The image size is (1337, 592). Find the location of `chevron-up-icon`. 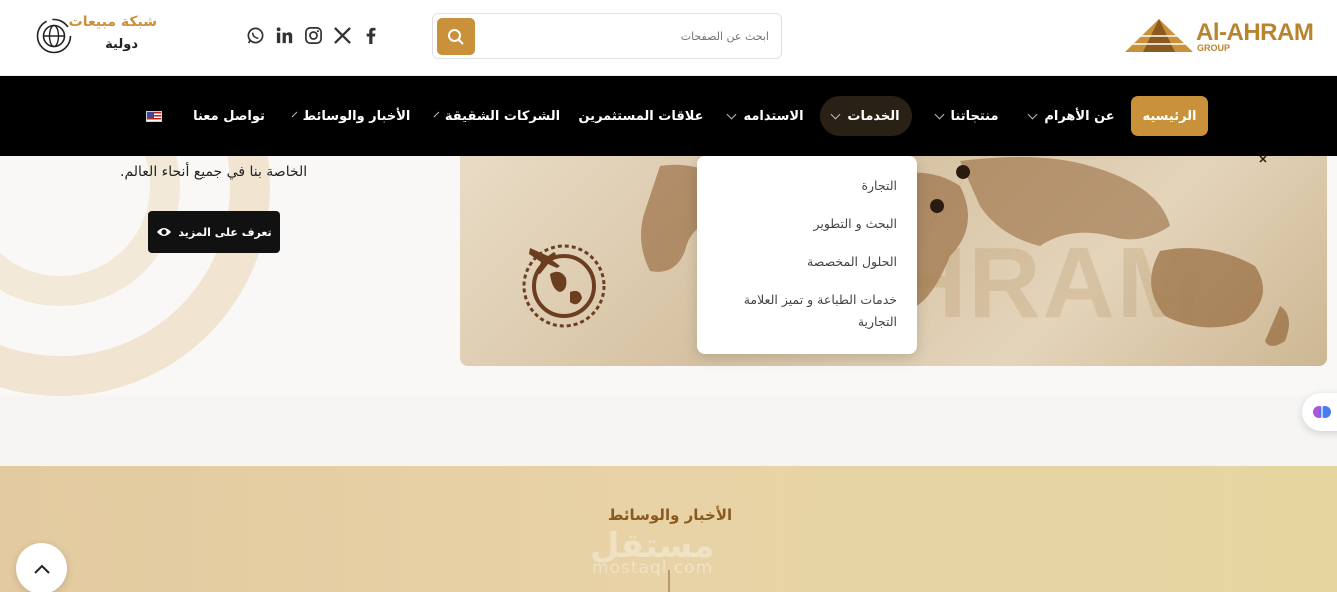

chevron-up-icon is located at coordinates (41, 569).